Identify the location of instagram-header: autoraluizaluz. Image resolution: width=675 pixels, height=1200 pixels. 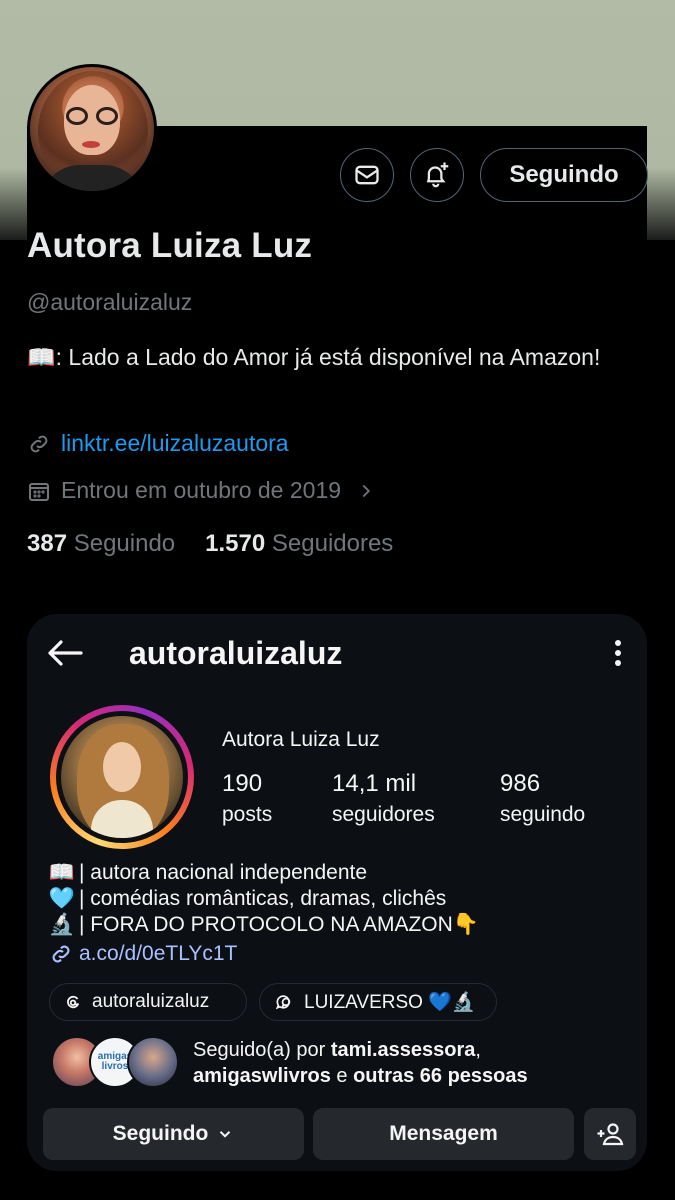
(340, 653).